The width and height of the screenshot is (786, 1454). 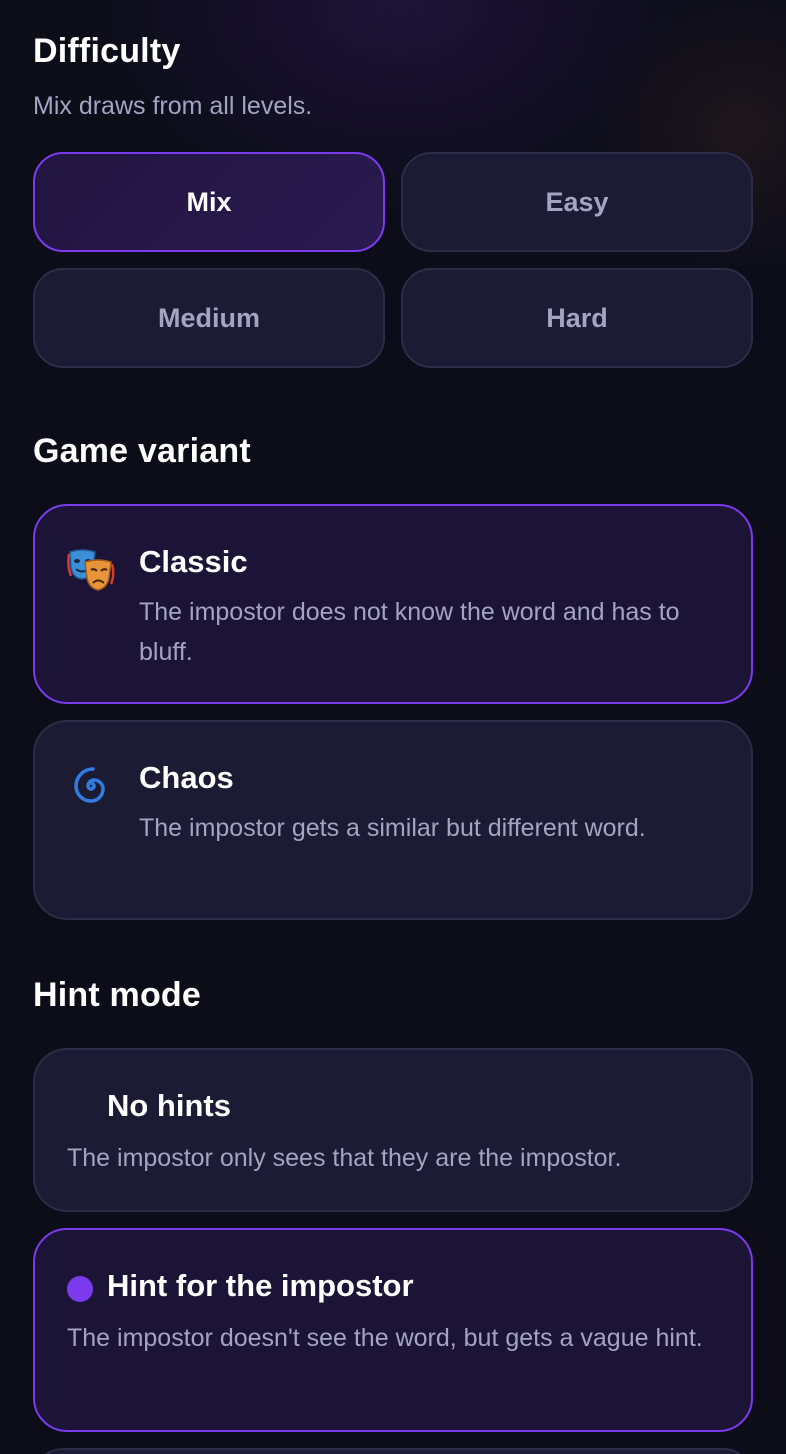 What do you see at coordinates (169, 1105) in the screenshot?
I see `hint-none-title: No hints` at bounding box center [169, 1105].